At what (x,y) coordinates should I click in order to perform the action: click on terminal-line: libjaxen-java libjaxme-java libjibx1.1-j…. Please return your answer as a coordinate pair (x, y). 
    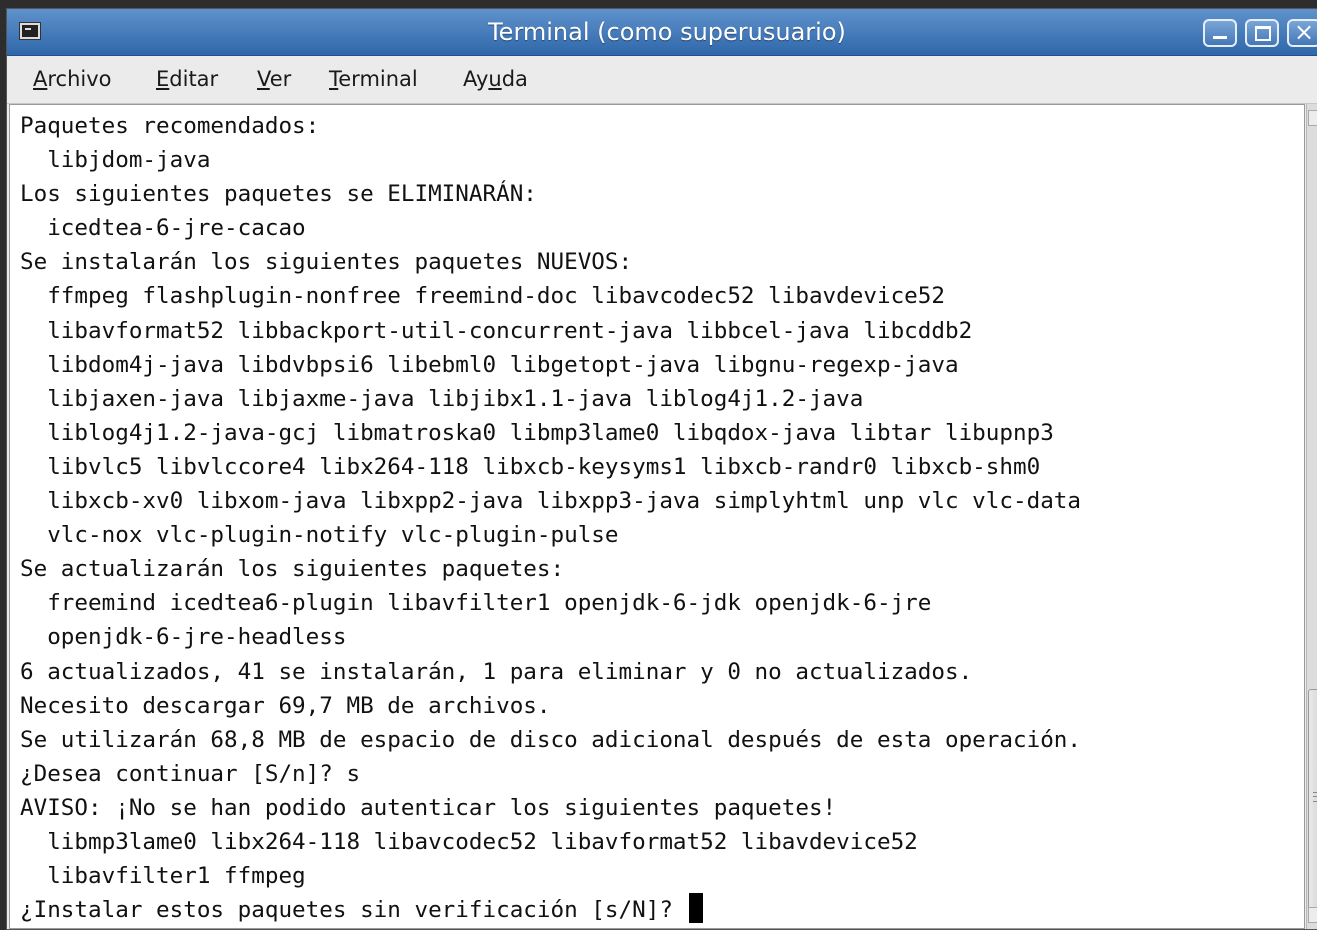
    Looking at the image, I should click on (442, 398).